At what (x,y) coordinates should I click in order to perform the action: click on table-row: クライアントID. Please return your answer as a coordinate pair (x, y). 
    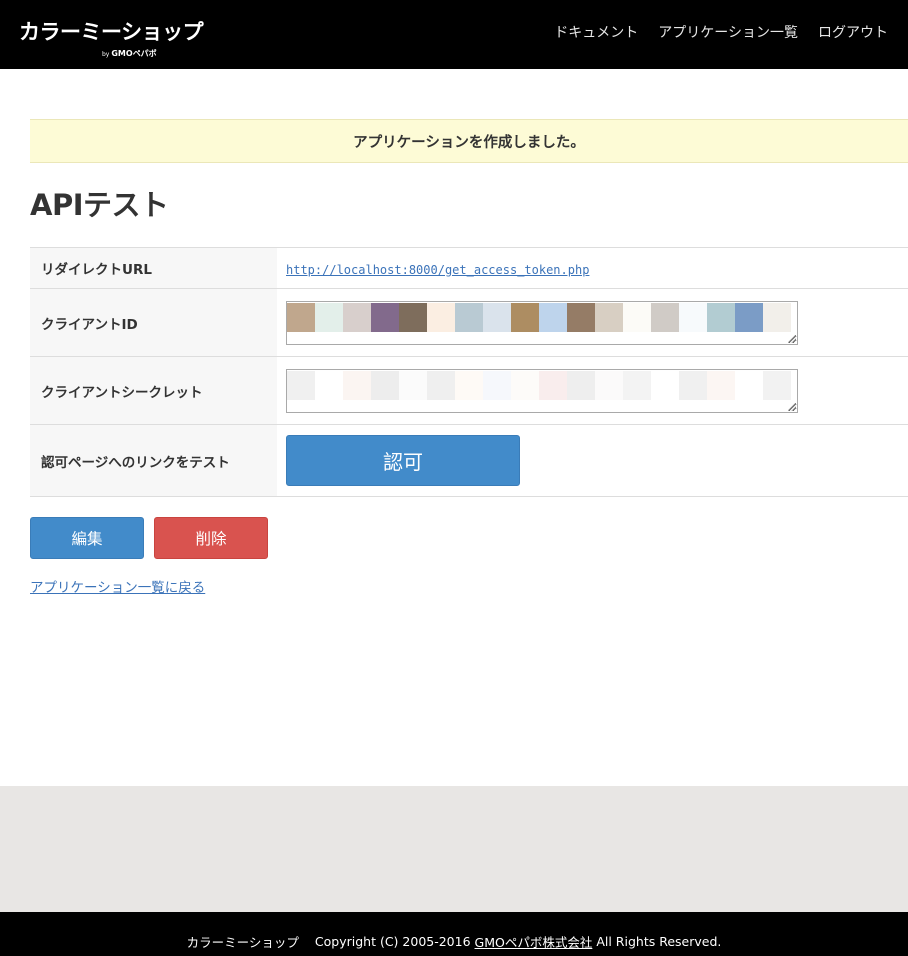
    Looking at the image, I should click on (469, 322).